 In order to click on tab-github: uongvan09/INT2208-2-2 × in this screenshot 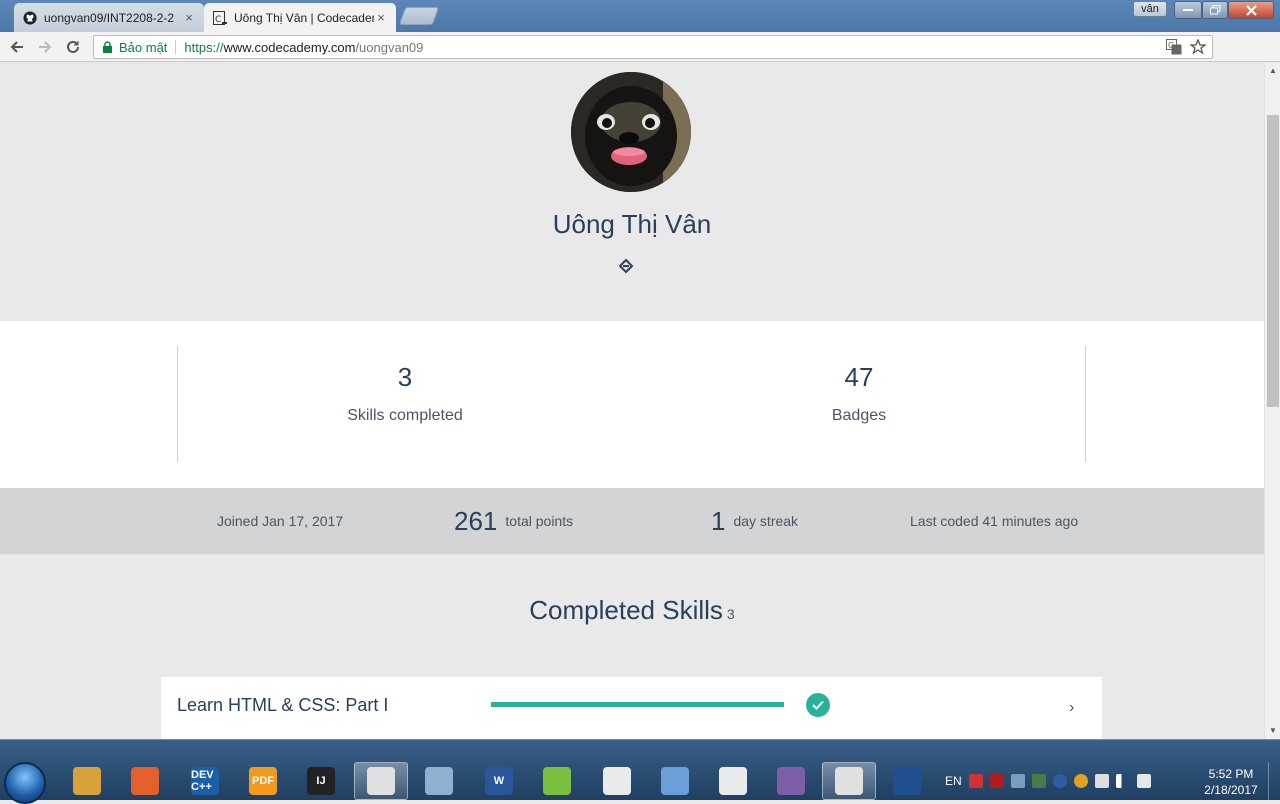, I will do `click(109, 17)`.